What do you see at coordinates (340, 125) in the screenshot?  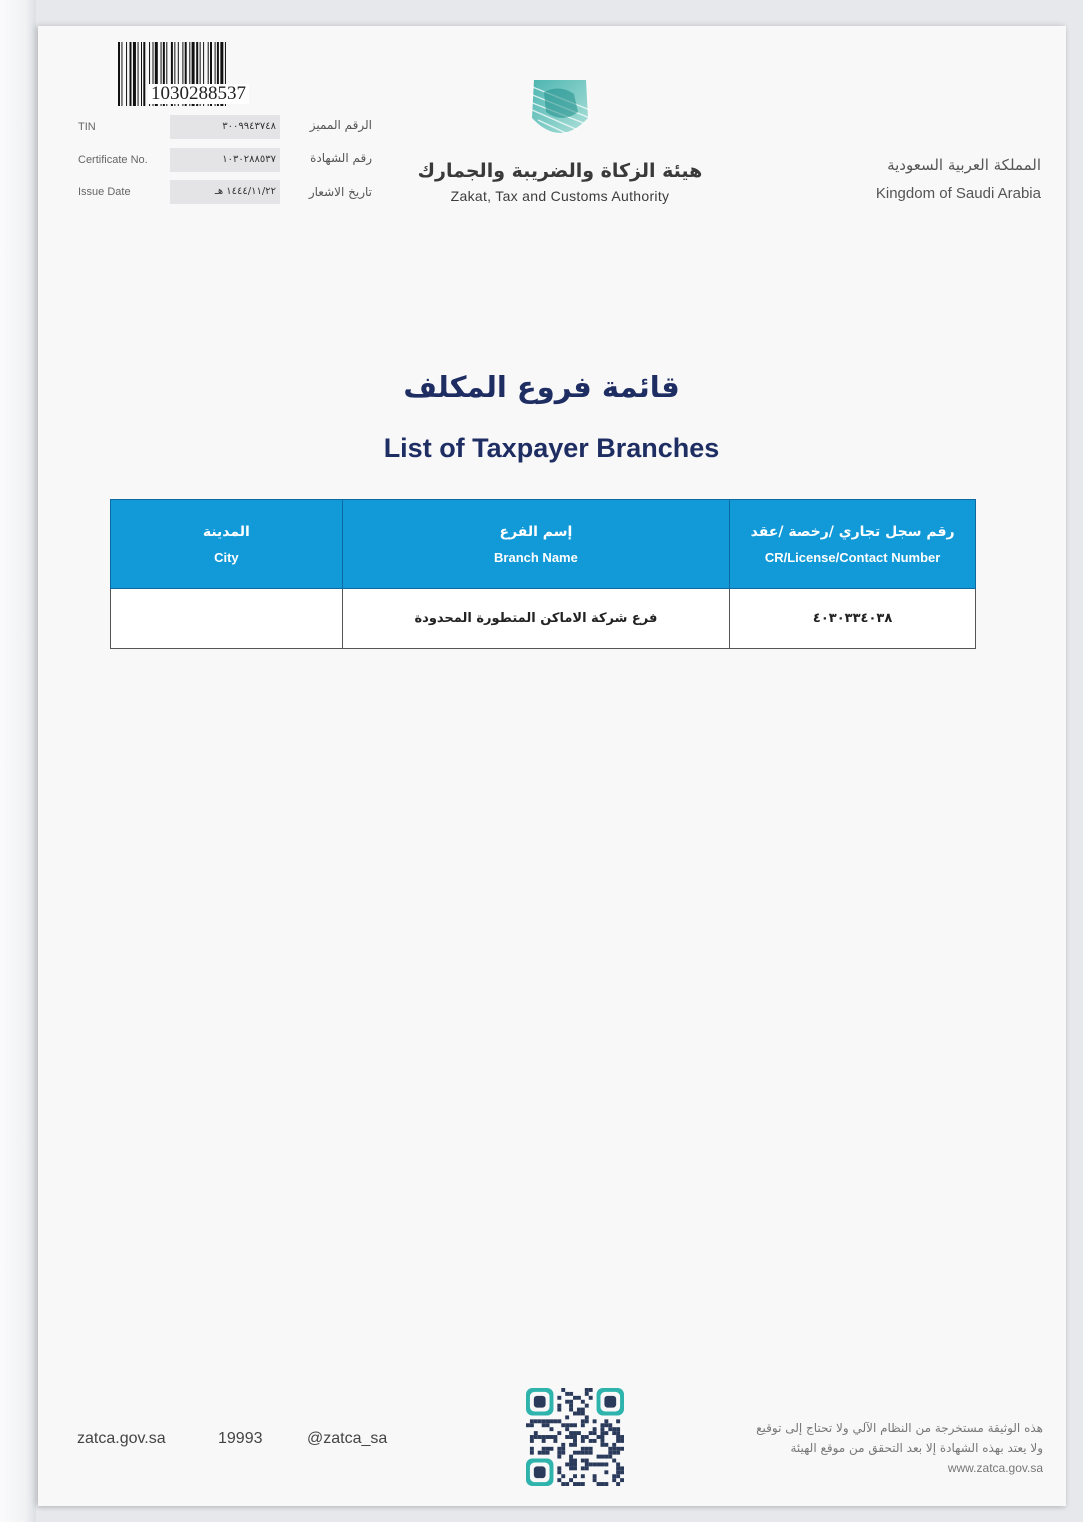 I see `tin-label-ar: الرقم المميز` at bounding box center [340, 125].